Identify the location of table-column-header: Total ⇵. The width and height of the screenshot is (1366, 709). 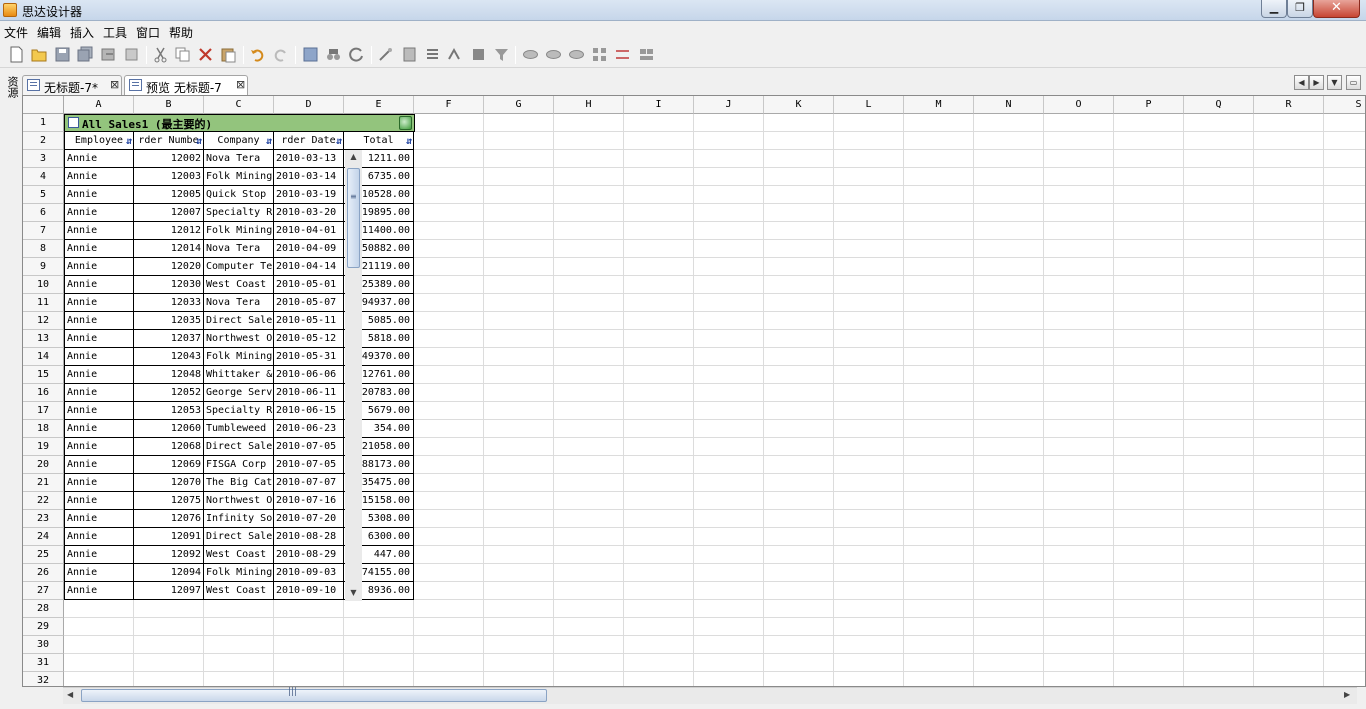
(379, 141).